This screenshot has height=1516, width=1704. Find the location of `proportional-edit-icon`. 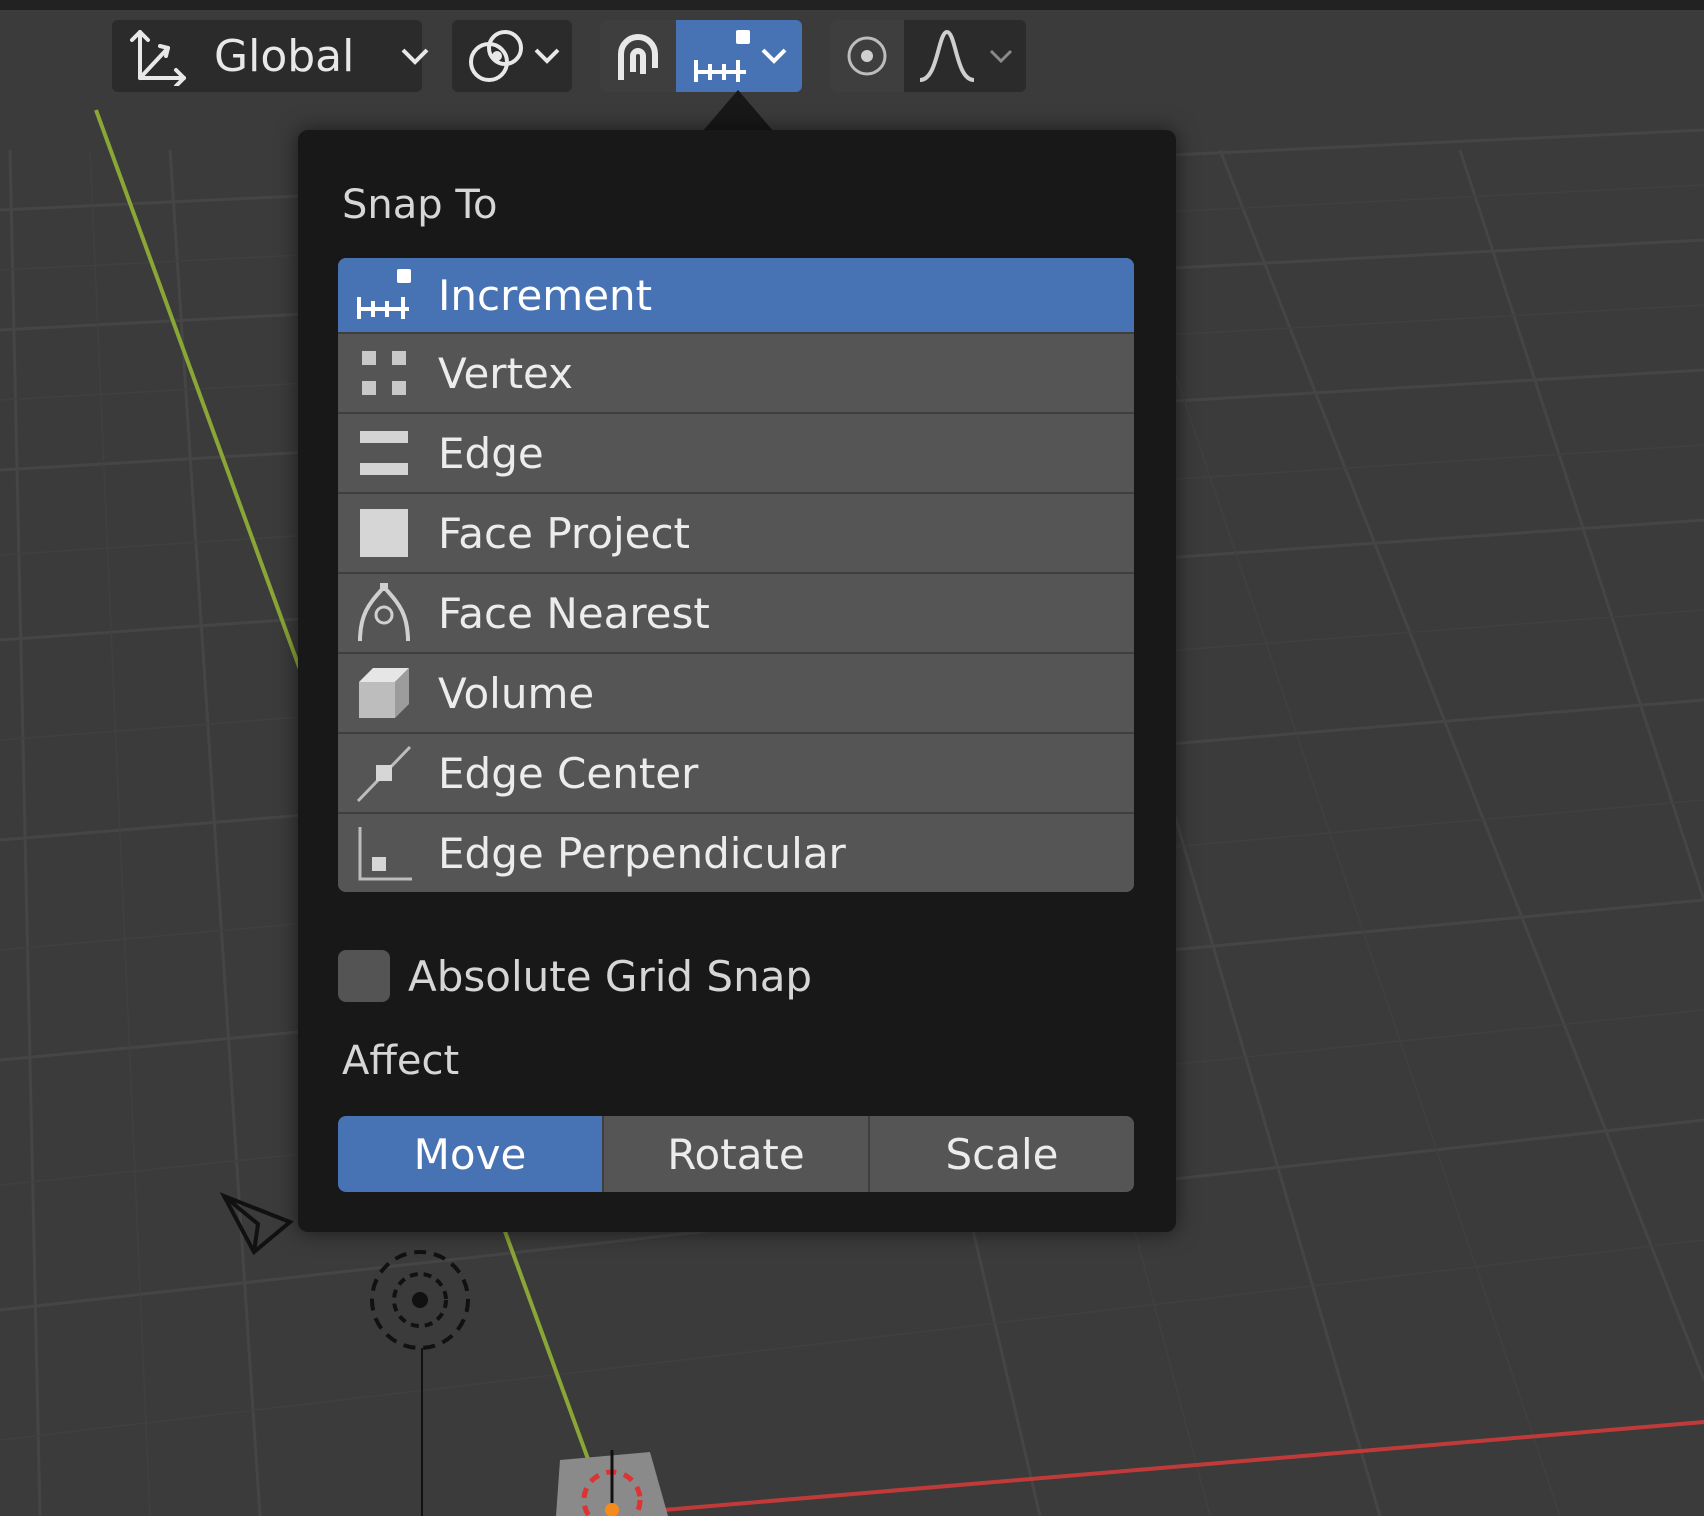

proportional-edit-icon is located at coordinates (867, 56).